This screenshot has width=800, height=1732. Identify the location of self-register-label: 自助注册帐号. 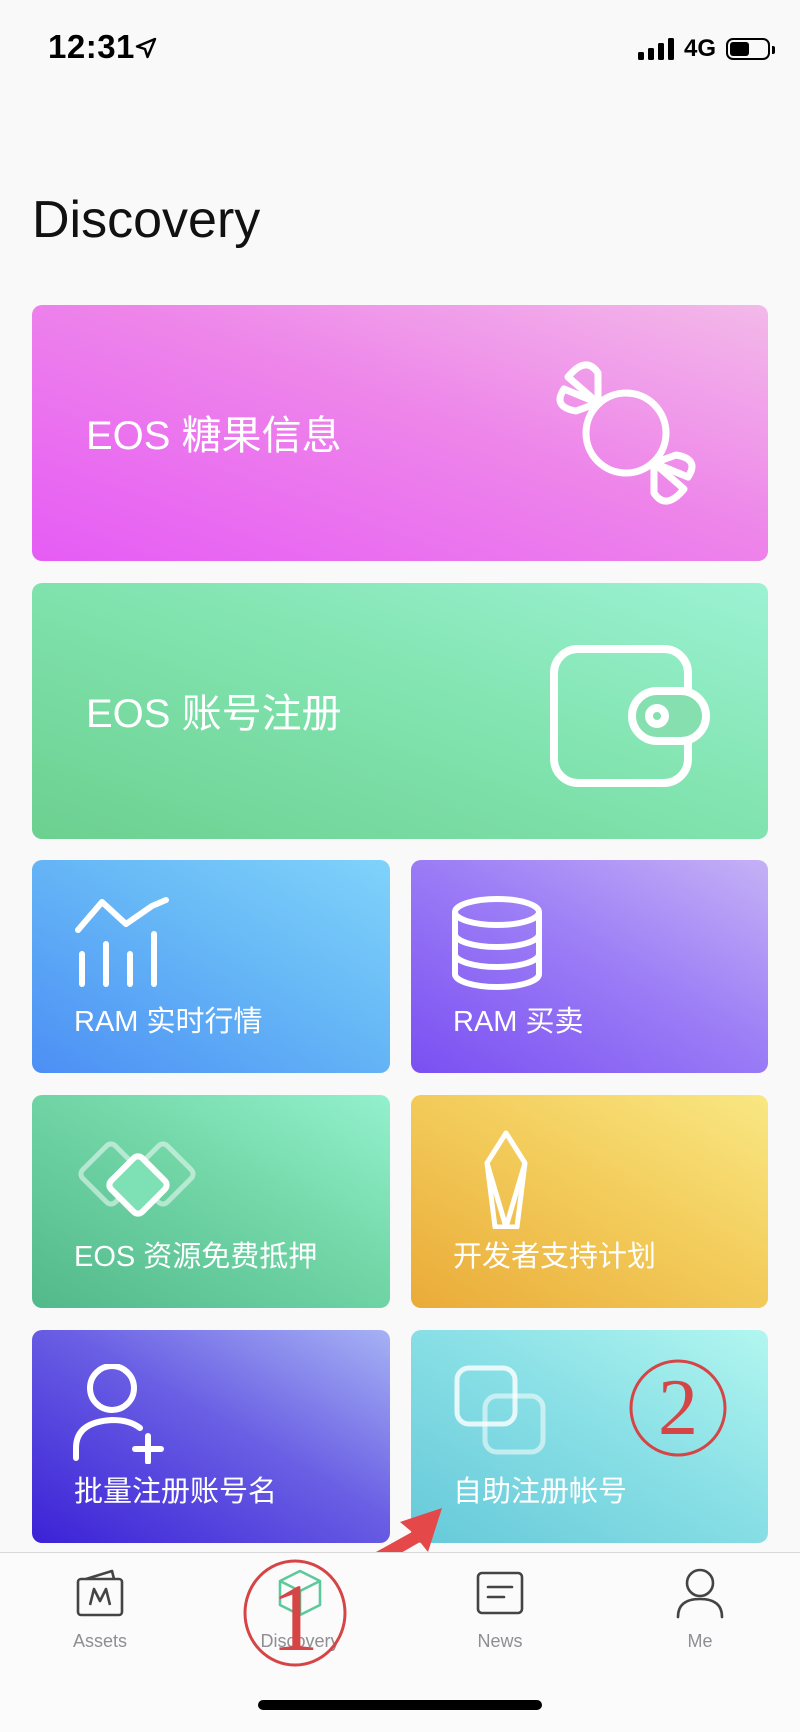
(540, 1492).